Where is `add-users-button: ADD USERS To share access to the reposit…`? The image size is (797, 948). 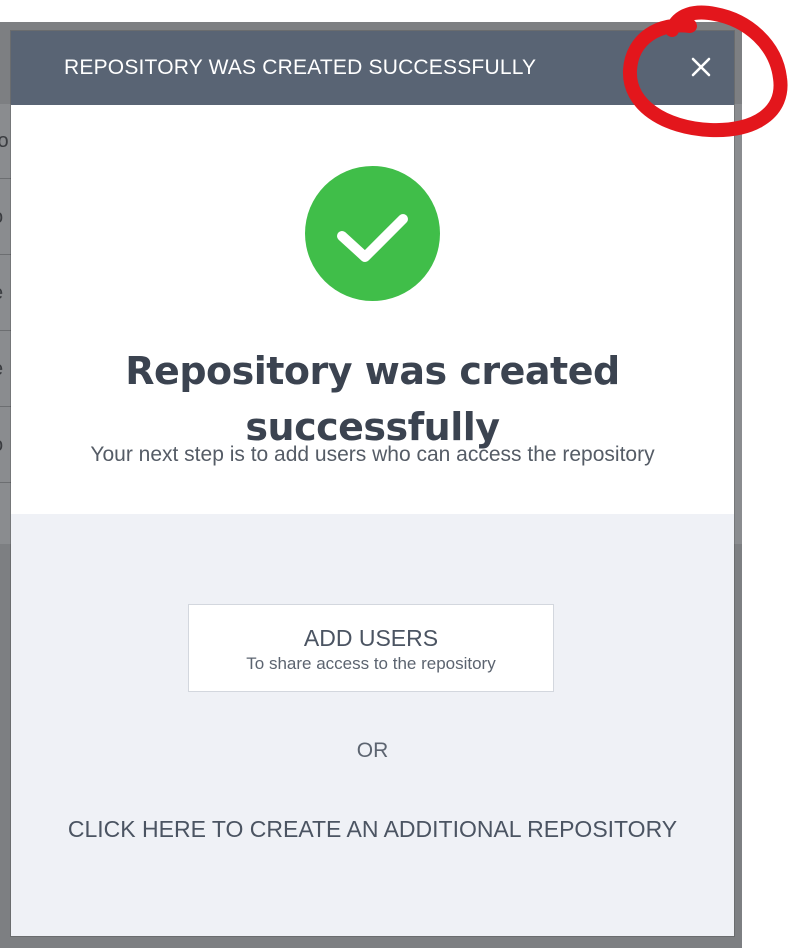 add-users-button: ADD USERS To share access to the reposit… is located at coordinates (371, 648).